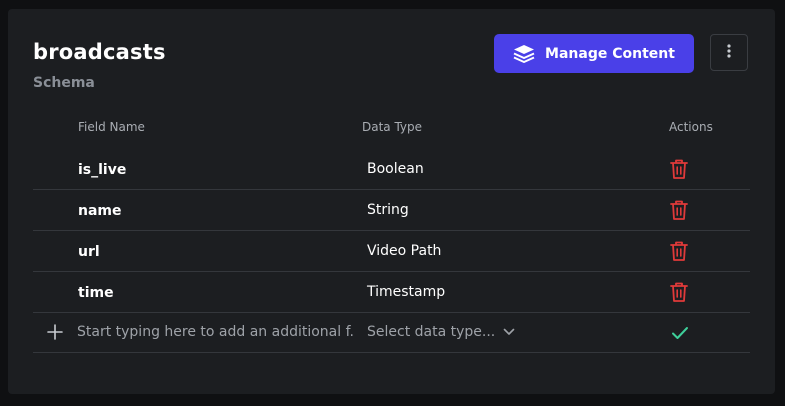 This screenshot has height=406, width=785. Describe the element at coordinates (610, 53) in the screenshot. I see `manage-content-label: Manage Content` at that location.